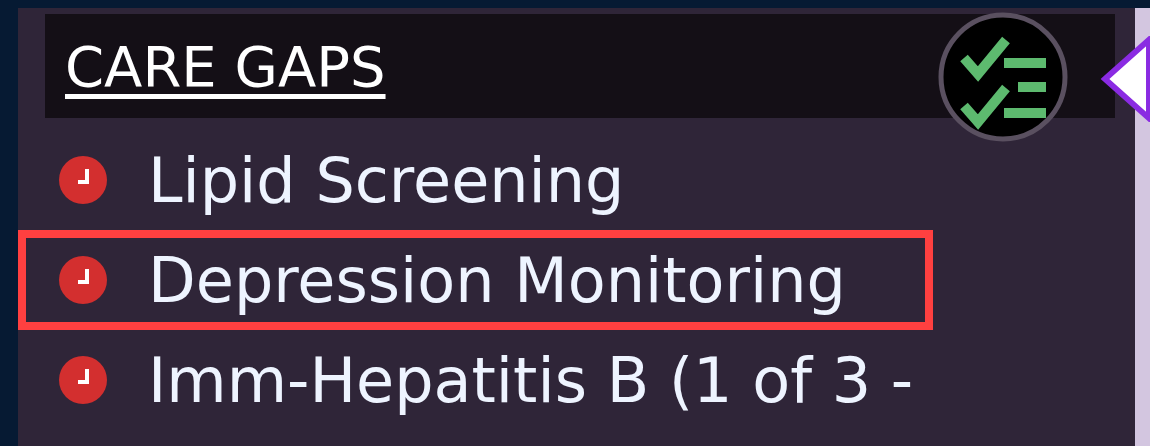  Describe the element at coordinates (1125, 79) in the screenshot. I see `collapse-arrow-icon` at that location.